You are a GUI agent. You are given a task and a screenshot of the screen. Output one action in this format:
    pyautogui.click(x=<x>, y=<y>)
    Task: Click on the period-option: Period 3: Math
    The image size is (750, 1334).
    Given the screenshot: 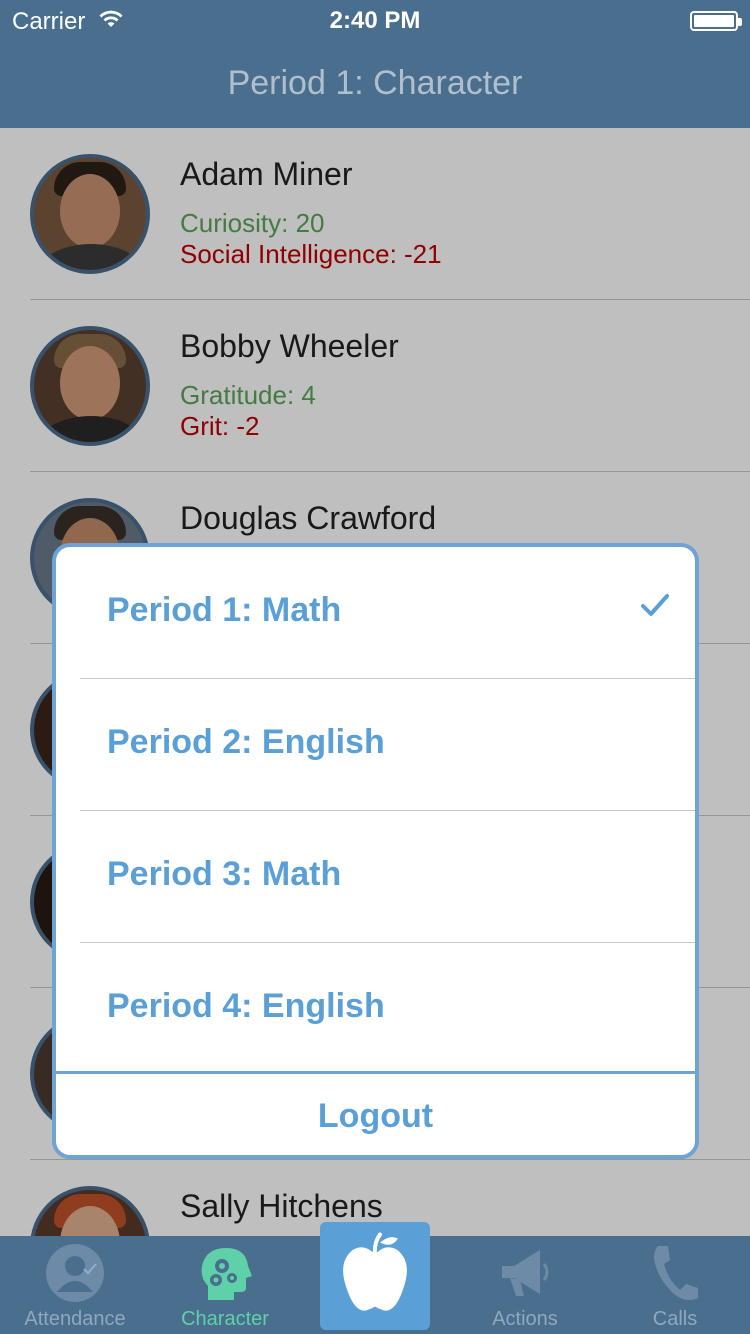 What is the action you would take?
    pyautogui.click(x=375, y=877)
    